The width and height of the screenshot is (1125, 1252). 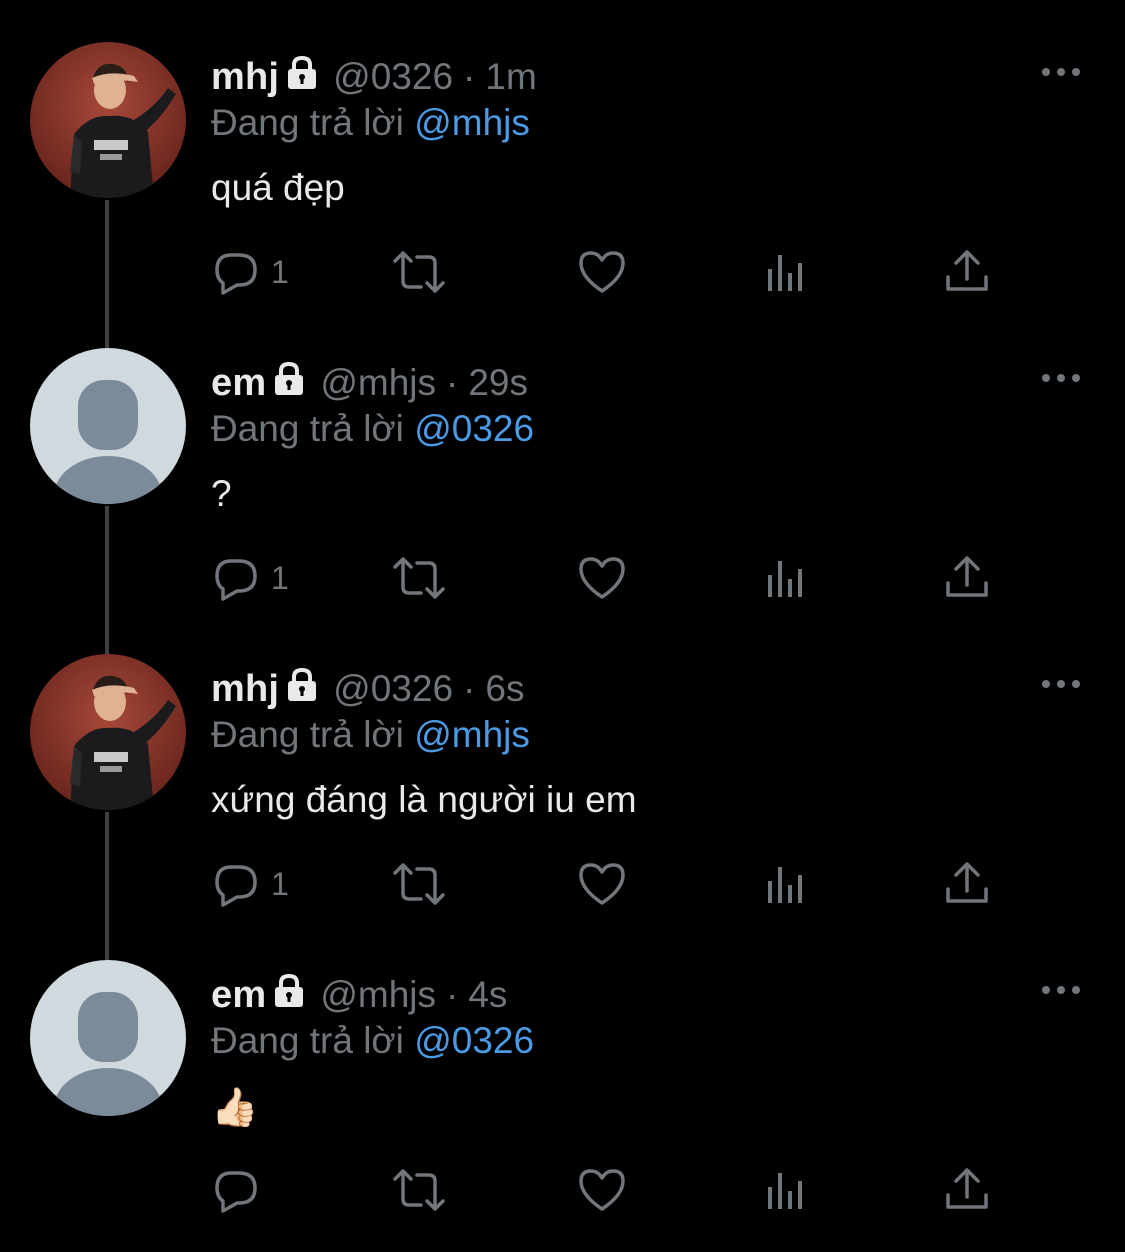 I want to click on replying-to: Đang trả lời @mhjs, so click(x=370, y=123).